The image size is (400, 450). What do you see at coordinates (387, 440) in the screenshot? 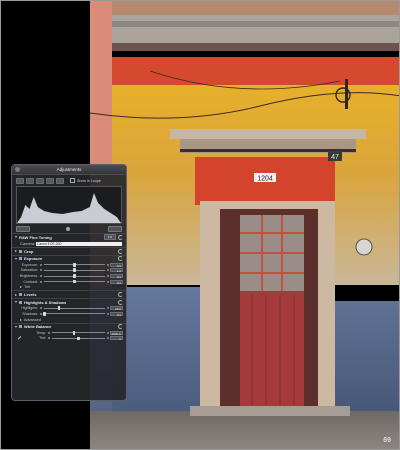
I see `page-number: 69` at bounding box center [387, 440].